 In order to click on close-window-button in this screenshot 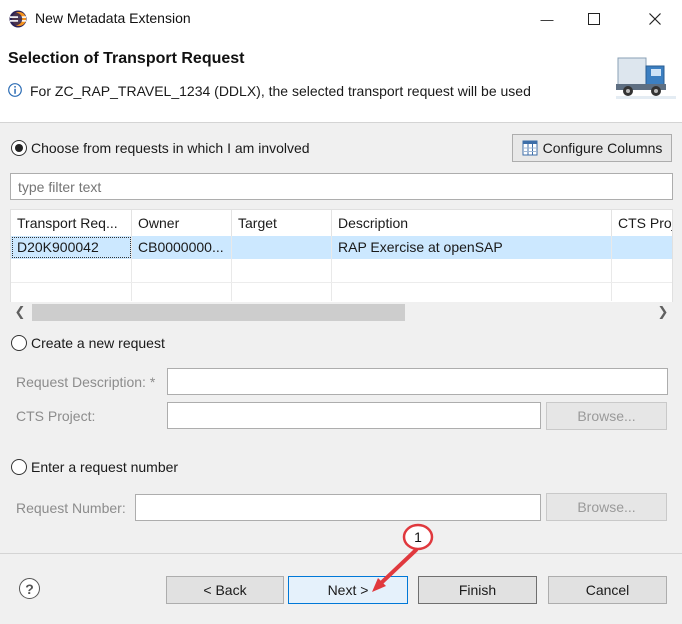, I will do `click(655, 19)`.